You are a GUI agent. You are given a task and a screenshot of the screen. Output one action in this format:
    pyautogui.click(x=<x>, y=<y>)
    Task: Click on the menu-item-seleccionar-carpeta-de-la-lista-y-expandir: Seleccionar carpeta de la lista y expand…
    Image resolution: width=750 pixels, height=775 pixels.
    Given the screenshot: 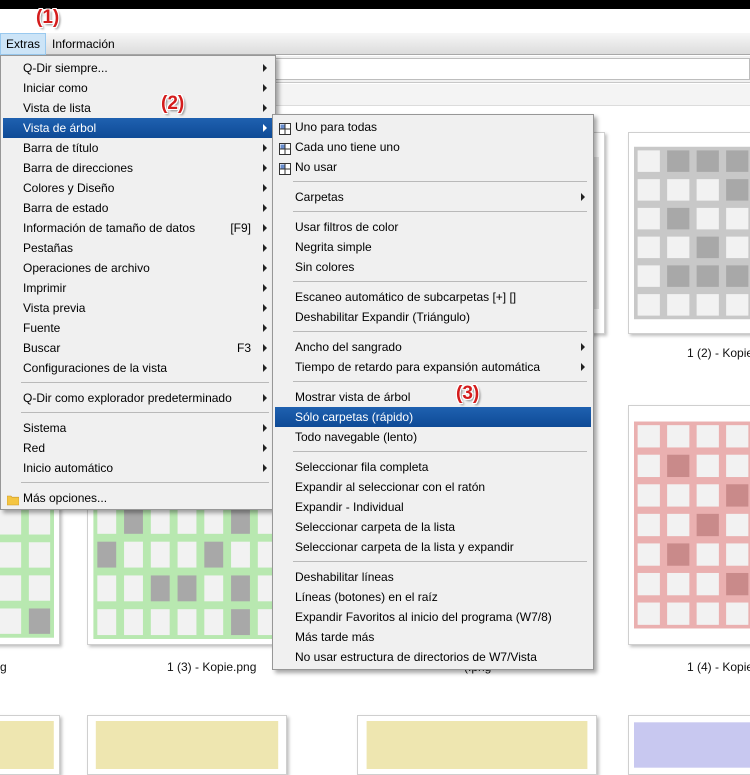 What is the action you would take?
    pyautogui.click(x=433, y=547)
    